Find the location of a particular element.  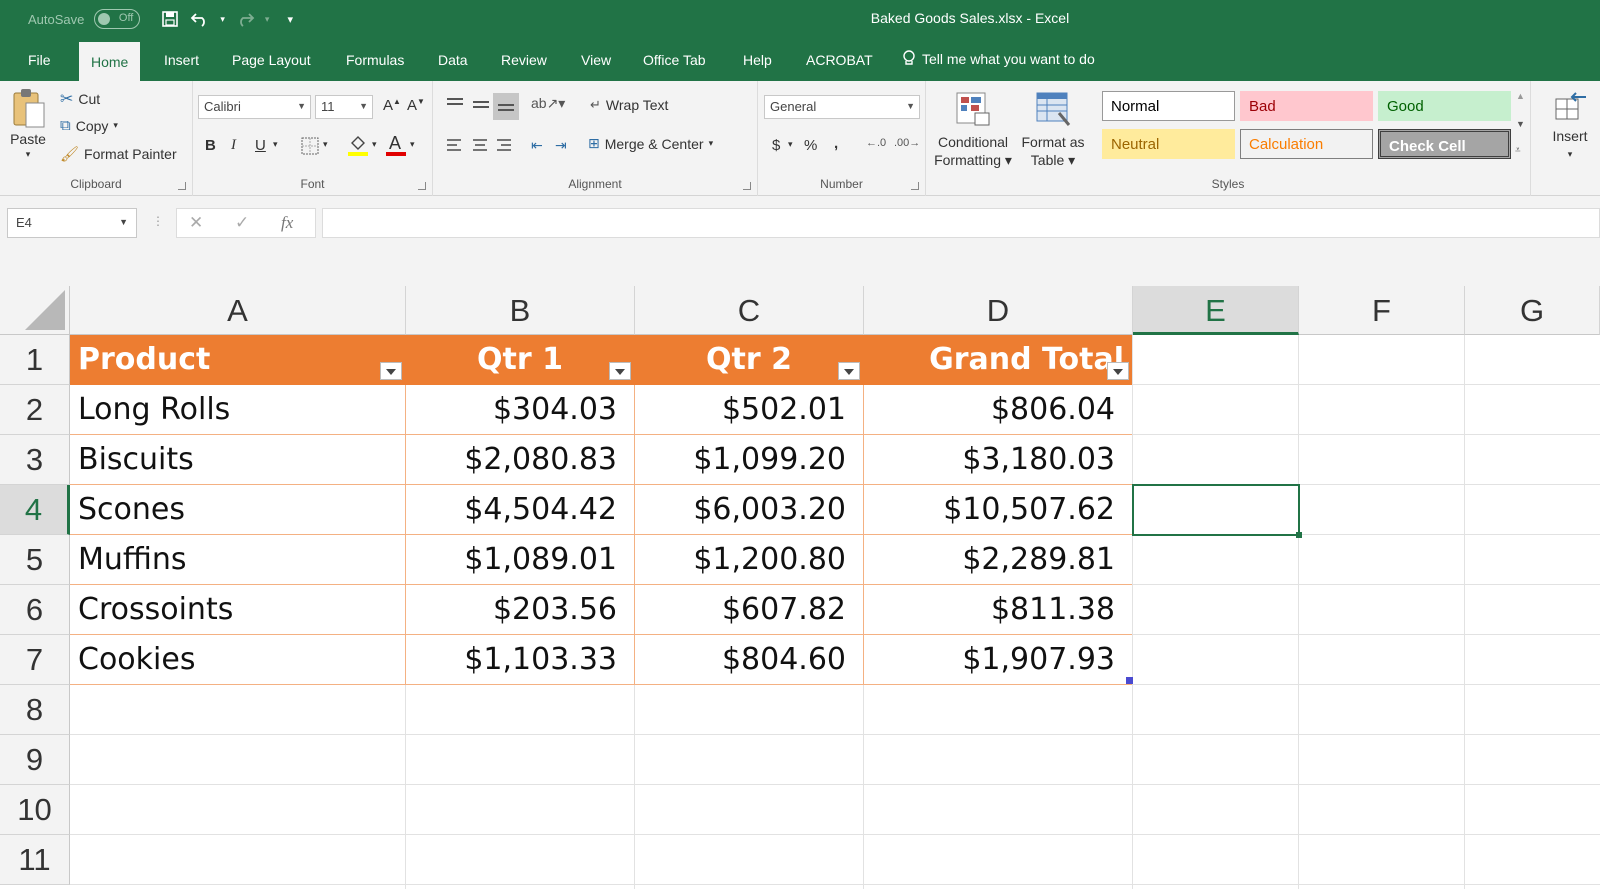

decrease-decimal-icon: .00→ is located at coordinates (907, 143).